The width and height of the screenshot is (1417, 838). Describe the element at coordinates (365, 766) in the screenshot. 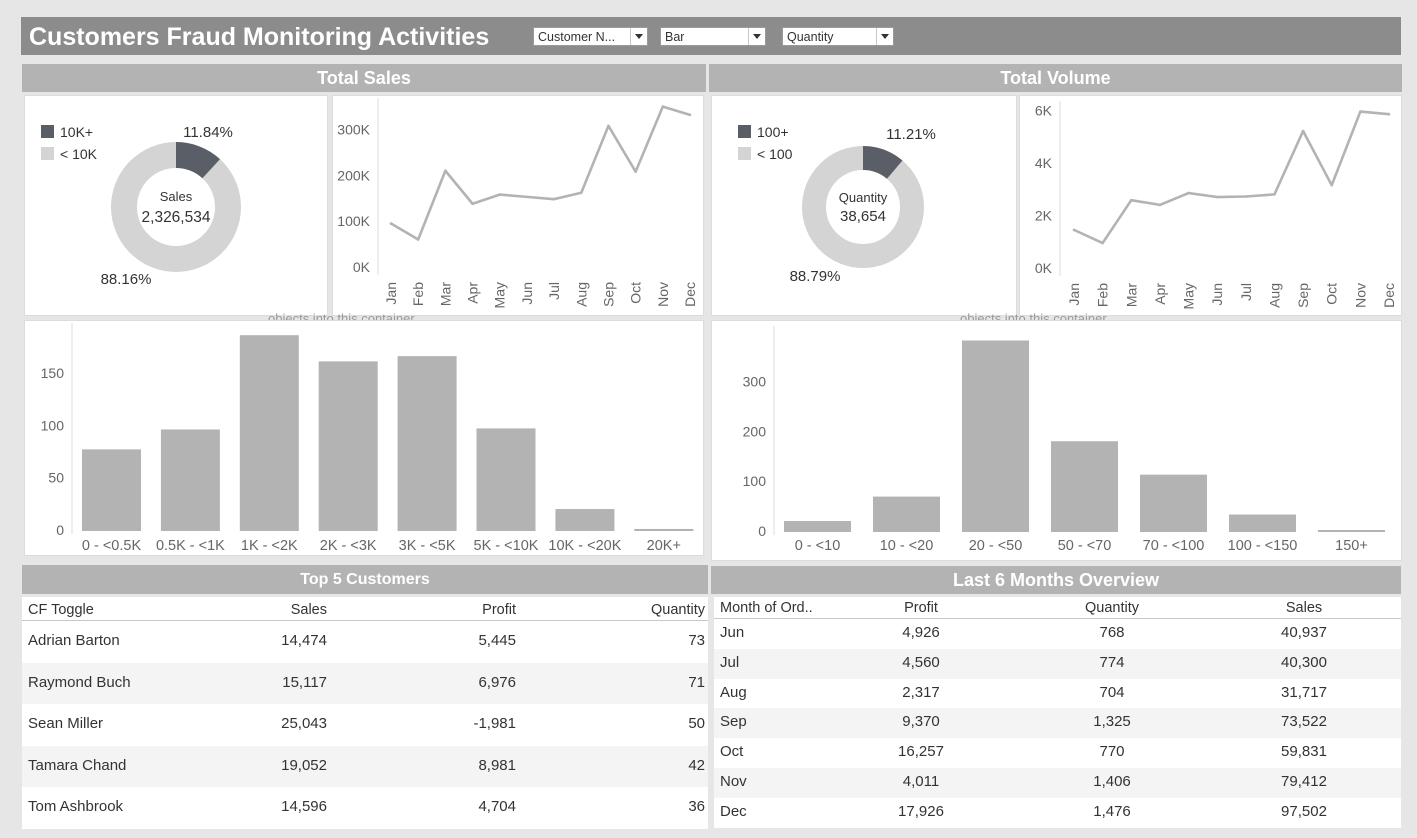

I see `table-row: Tamara Chand 19,052 8,981 42` at that location.